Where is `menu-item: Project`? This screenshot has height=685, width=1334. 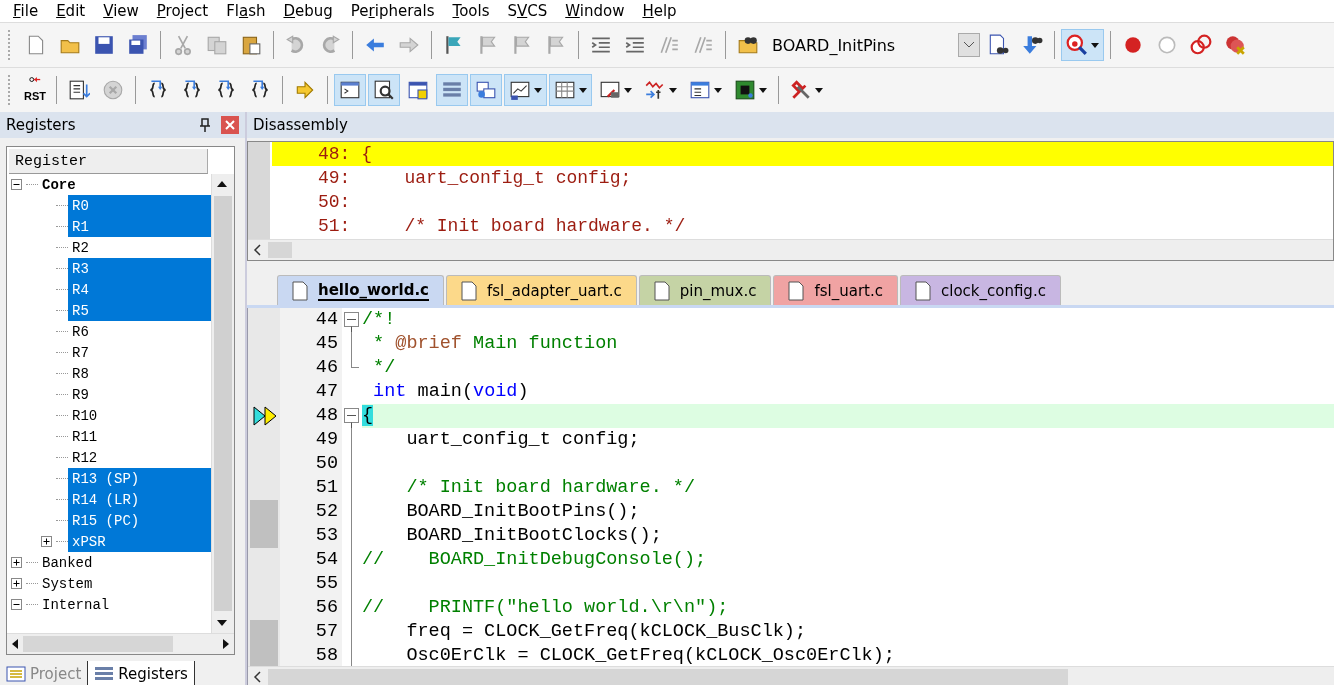
menu-item: Project is located at coordinates (182, 11).